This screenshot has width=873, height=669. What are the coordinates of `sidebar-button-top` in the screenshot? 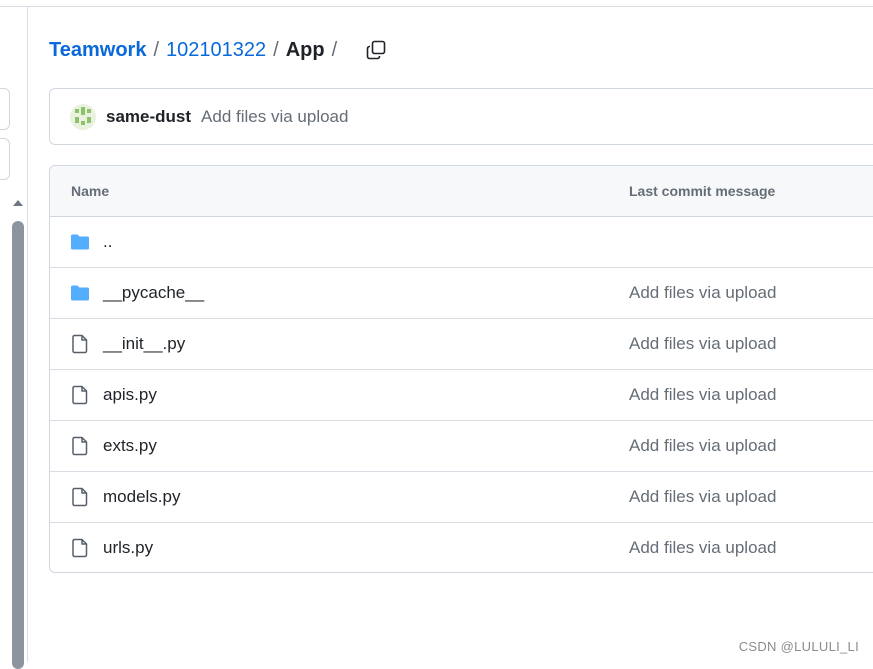 It's located at (5, 109).